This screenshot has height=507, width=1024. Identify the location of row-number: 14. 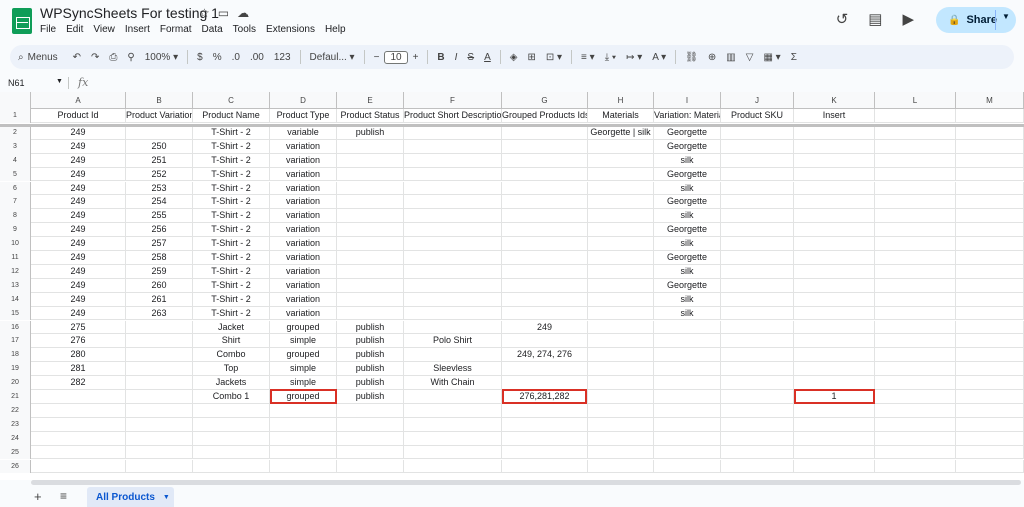
(15, 299).